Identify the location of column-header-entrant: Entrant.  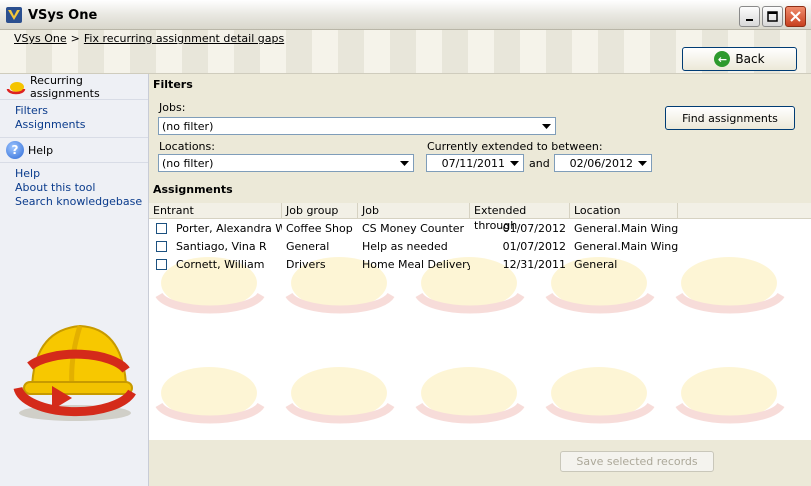
(215, 211).